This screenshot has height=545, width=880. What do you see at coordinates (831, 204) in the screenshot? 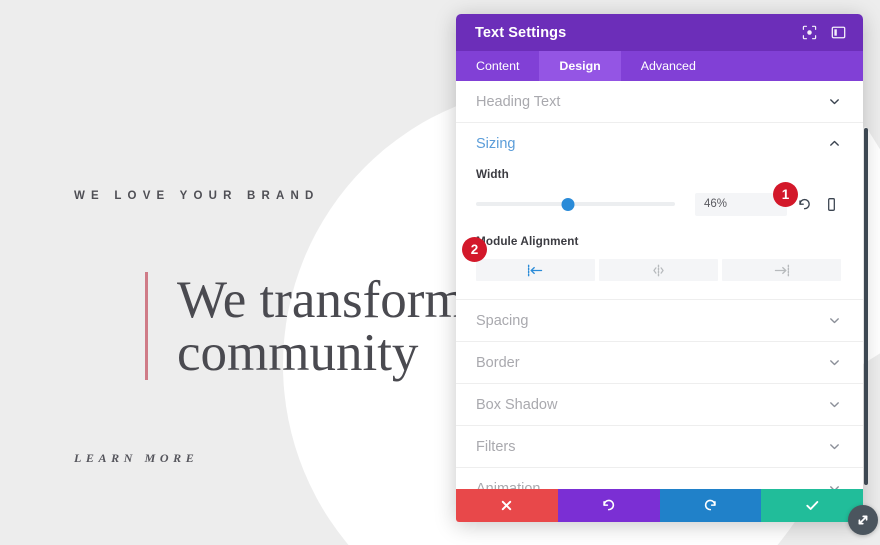
I see `mobile-device-icon` at bounding box center [831, 204].